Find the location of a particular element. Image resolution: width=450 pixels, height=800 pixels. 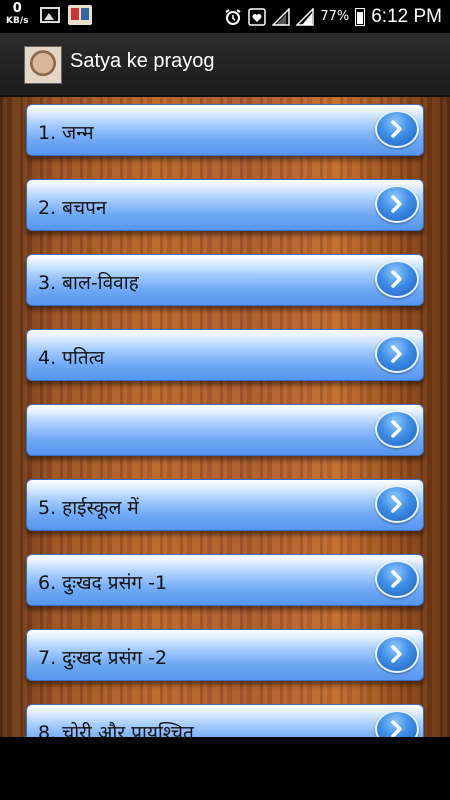

status-icons: 77% 6:12 PM is located at coordinates (333, 16).